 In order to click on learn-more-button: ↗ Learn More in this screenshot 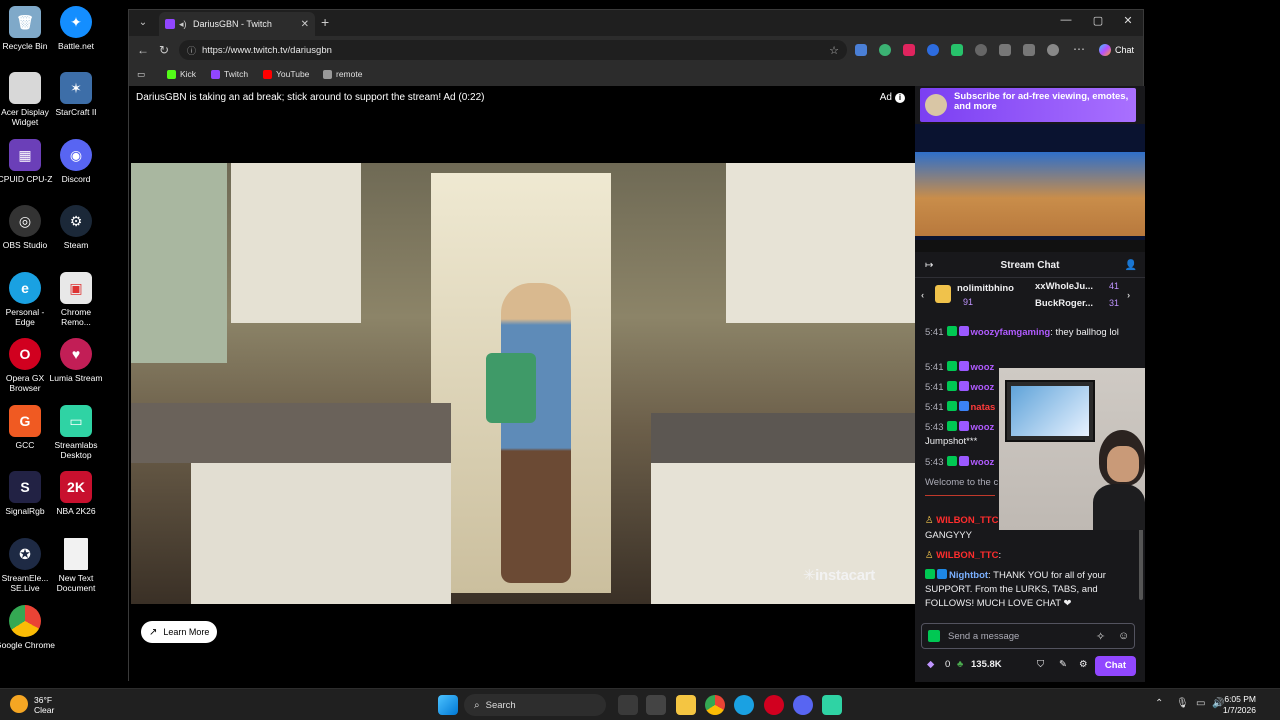, I will do `click(179, 632)`.